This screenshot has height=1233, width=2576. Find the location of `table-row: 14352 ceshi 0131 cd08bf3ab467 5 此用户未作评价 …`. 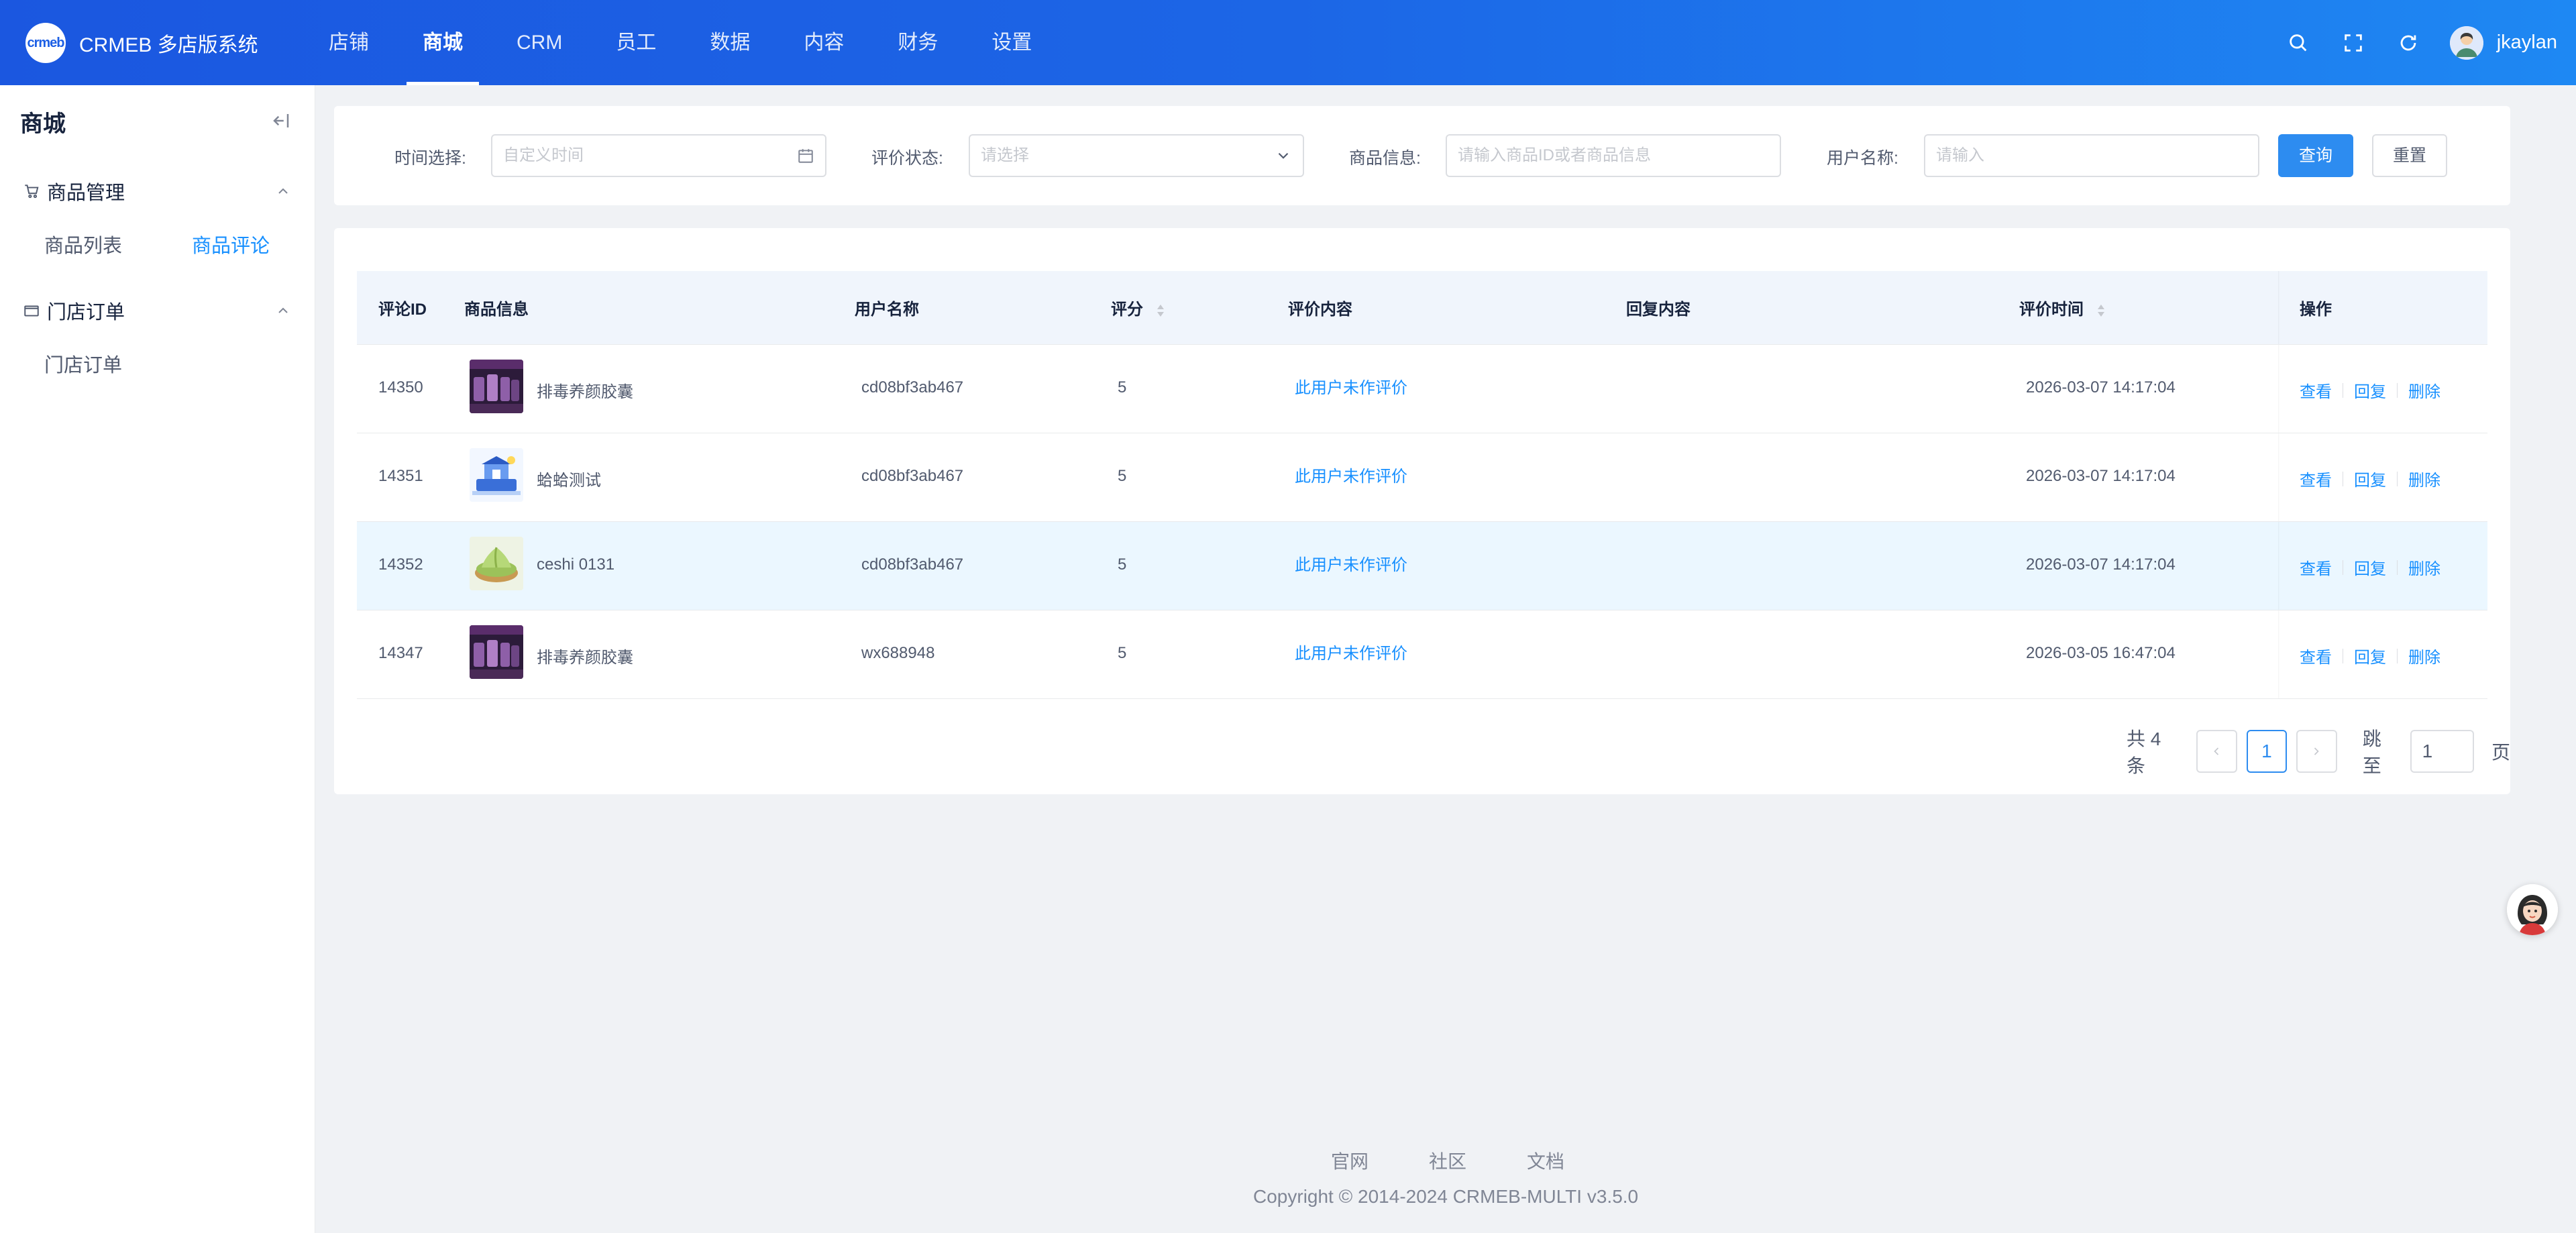

table-row: 14352 ceshi 0131 cd08bf3ab467 5 此用户未作评价 … is located at coordinates (1422, 566).